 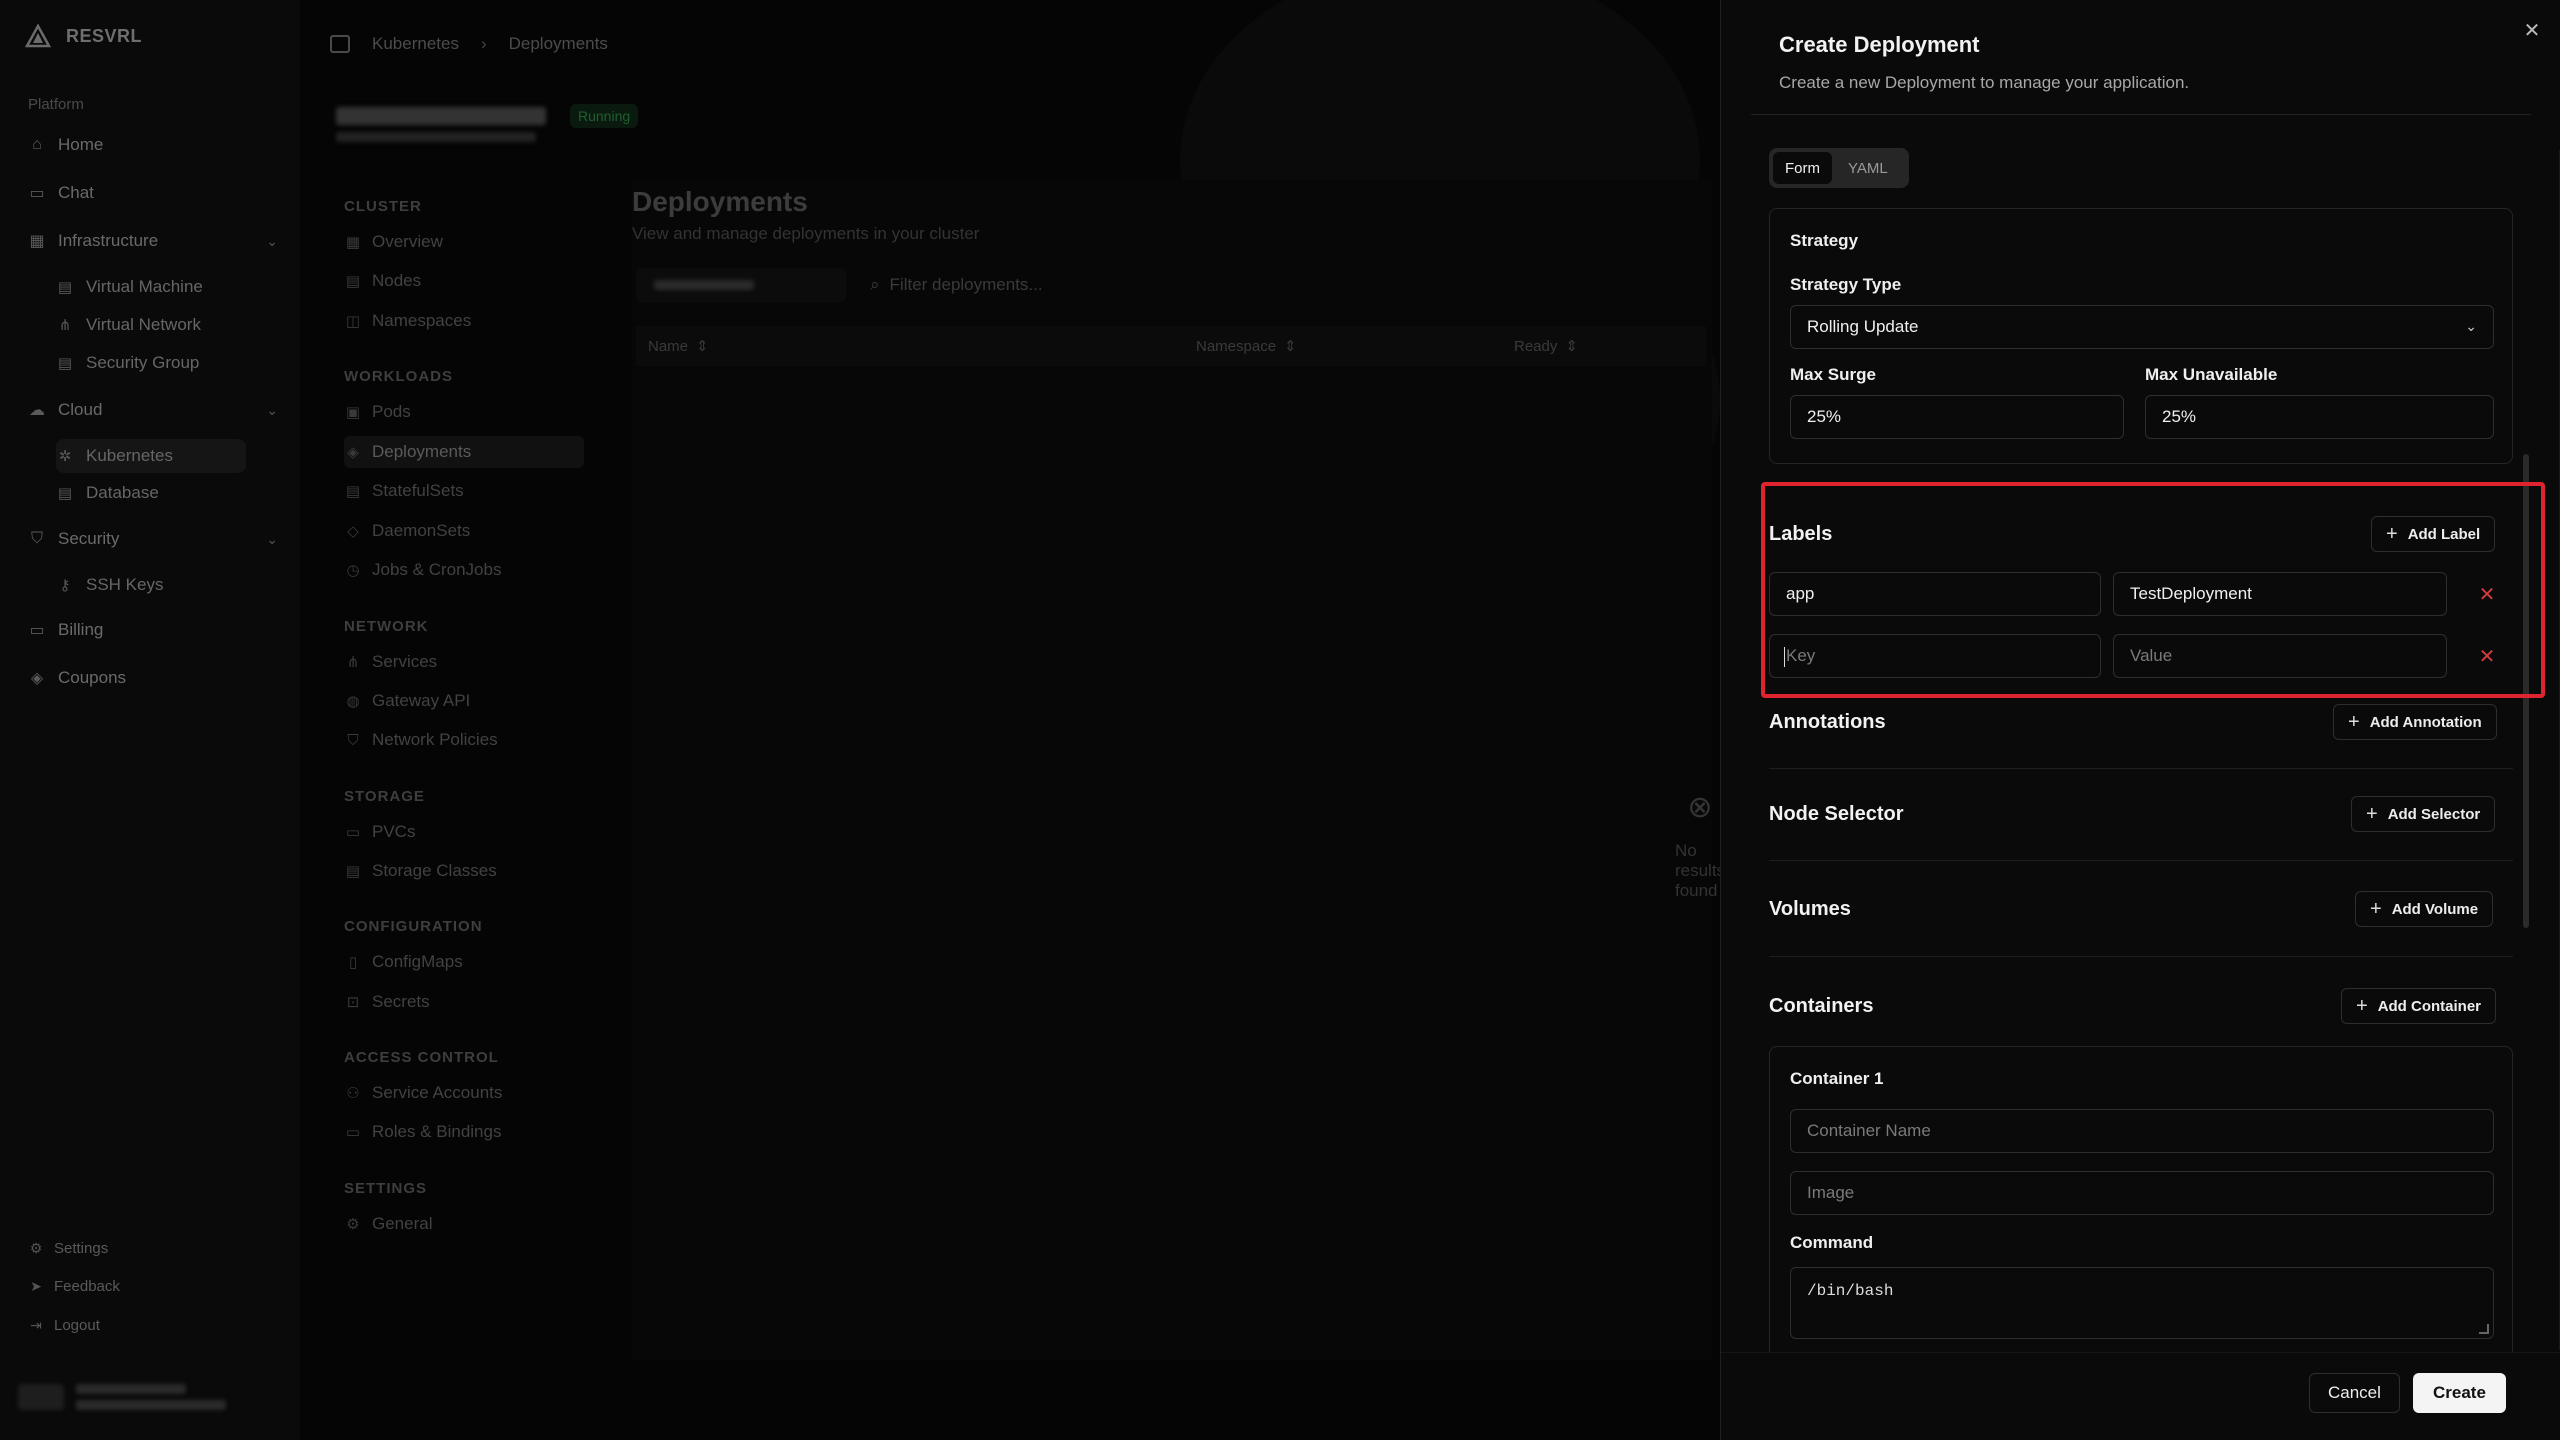 What do you see at coordinates (353, 1002) in the screenshot?
I see `lock-icon: ⊡` at bounding box center [353, 1002].